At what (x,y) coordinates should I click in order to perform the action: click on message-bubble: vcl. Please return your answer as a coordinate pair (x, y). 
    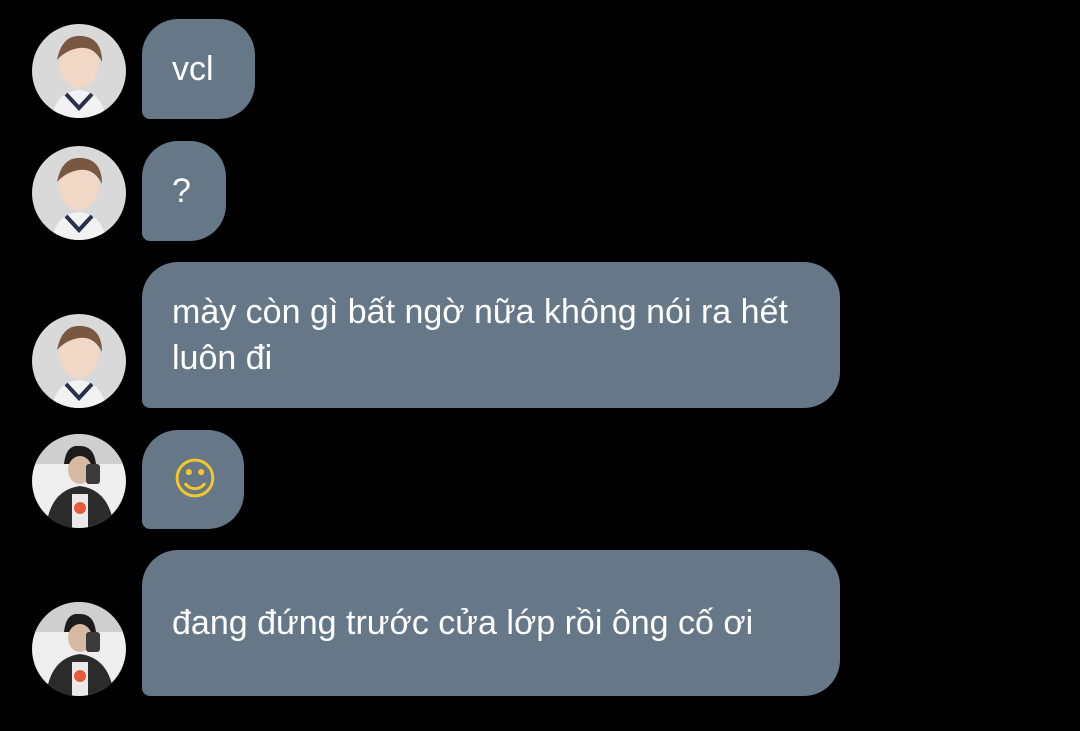
    Looking at the image, I should click on (198, 69).